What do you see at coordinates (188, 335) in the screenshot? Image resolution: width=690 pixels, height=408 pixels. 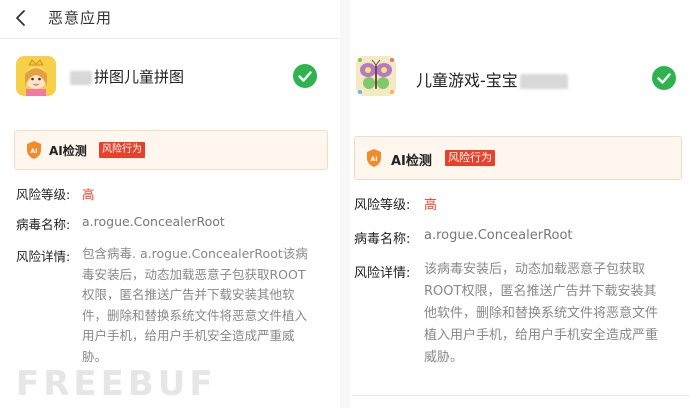 I see `detail-line: 用户手机，给用户手机安全造成严重威` at bounding box center [188, 335].